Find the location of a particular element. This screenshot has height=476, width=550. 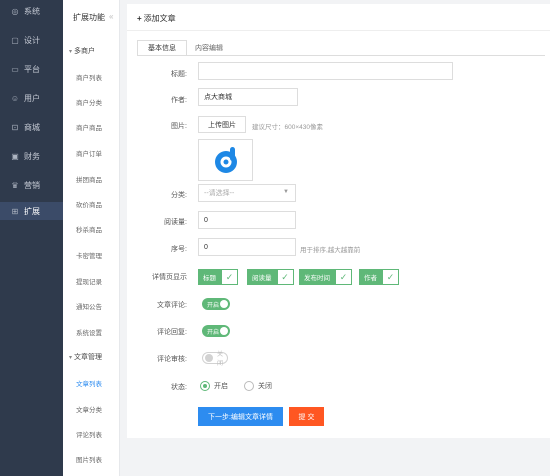

nav-label: 系统 is located at coordinates (32, 11).